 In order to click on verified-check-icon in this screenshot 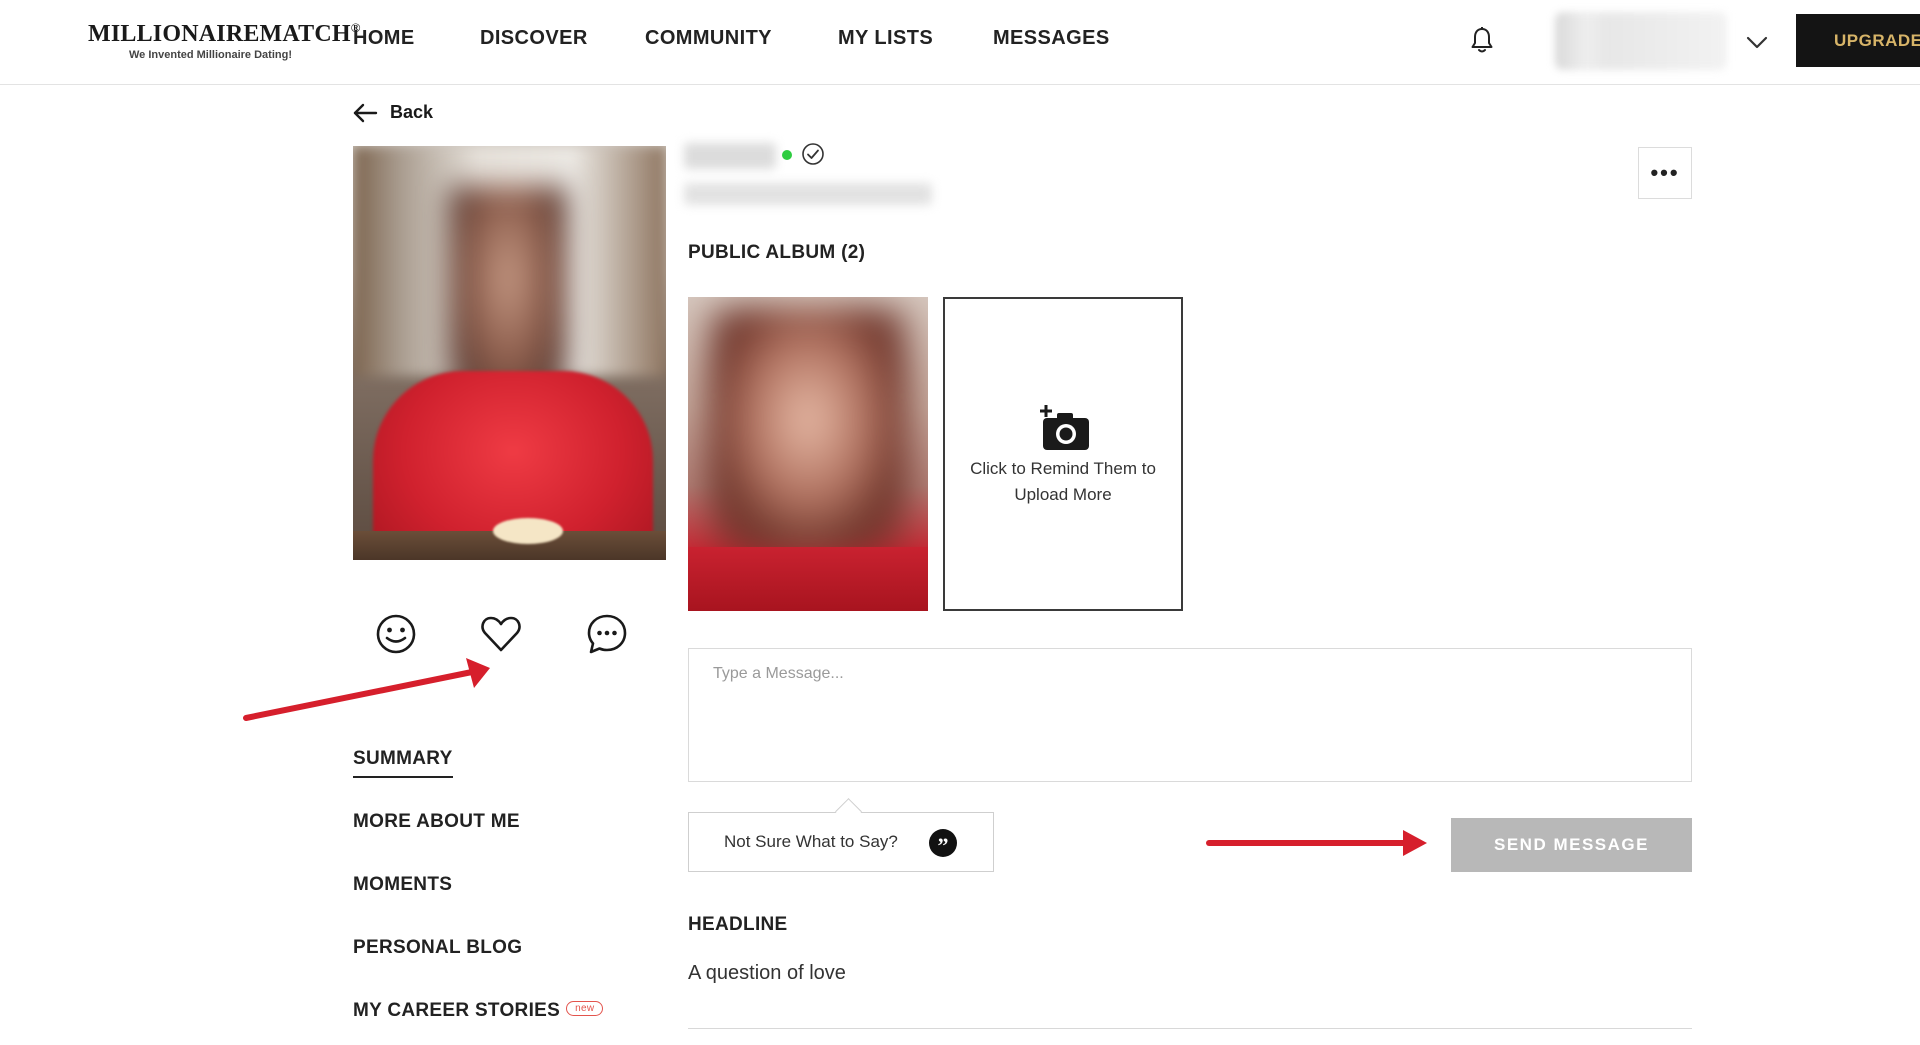, I will do `click(813, 154)`.